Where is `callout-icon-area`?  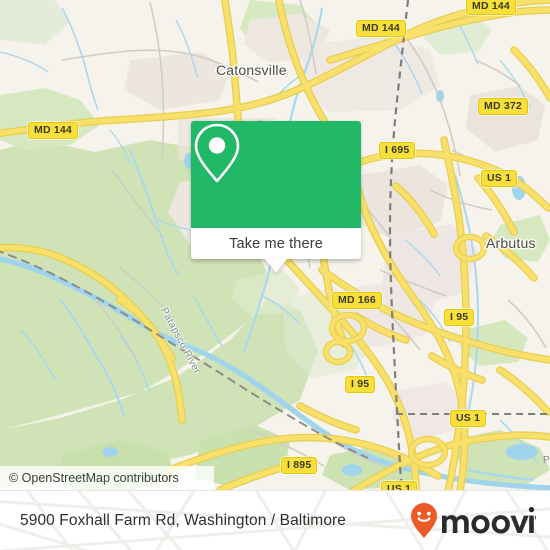 callout-icon-area is located at coordinates (276, 174).